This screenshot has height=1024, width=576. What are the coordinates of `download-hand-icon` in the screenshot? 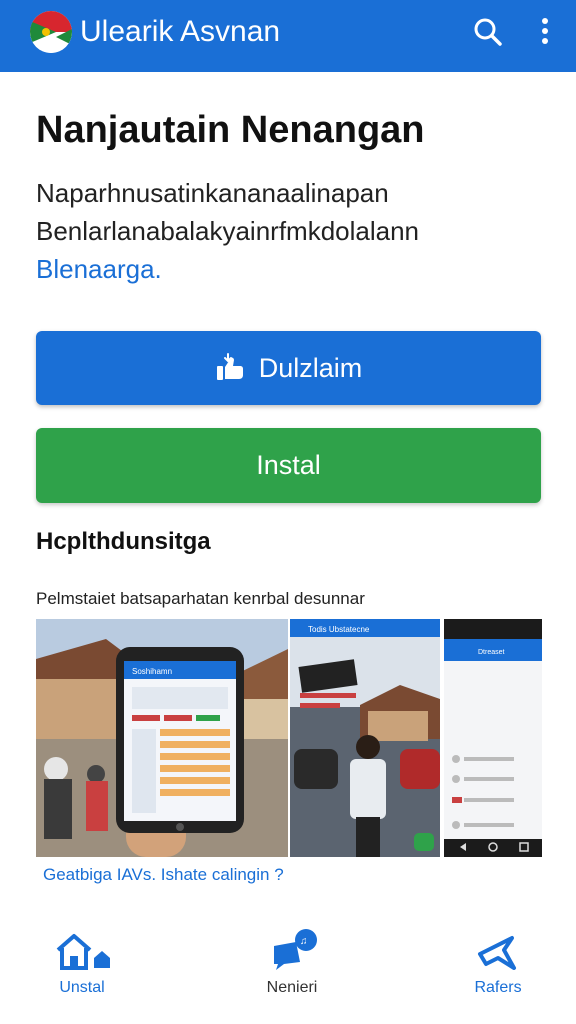 It's located at (229, 366).